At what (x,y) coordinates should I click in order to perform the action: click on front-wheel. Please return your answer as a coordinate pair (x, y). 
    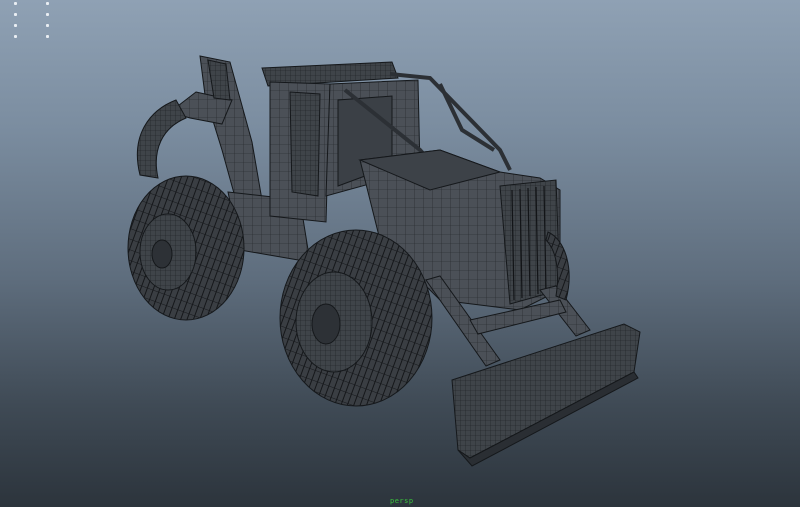
    Looking at the image, I should click on (356, 318).